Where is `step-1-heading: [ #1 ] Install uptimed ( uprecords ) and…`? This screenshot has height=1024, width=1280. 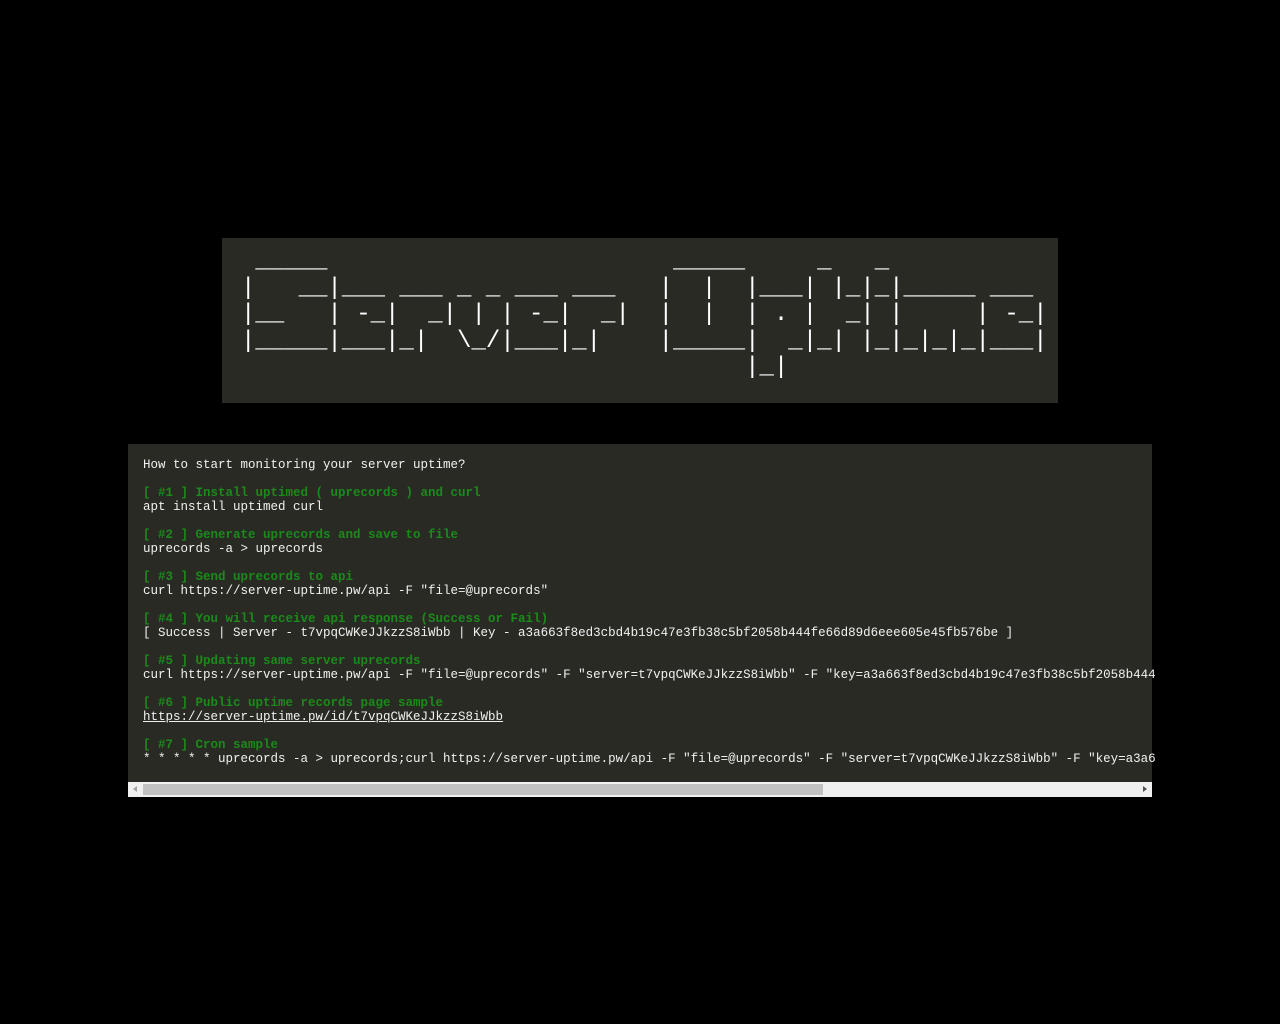
step-1-heading: [ #1 ] Install uptimed ( uprecords ) and… is located at coordinates (312, 493).